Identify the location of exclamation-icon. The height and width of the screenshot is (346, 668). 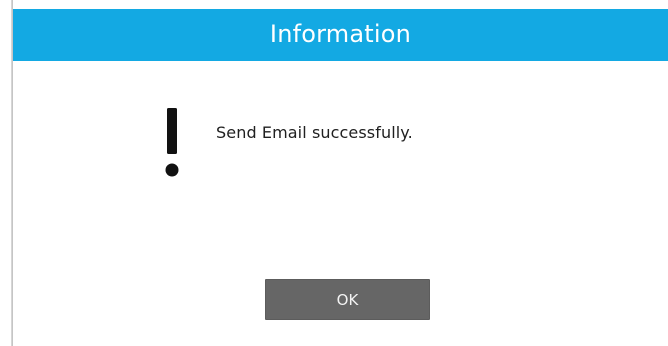
(172, 142).